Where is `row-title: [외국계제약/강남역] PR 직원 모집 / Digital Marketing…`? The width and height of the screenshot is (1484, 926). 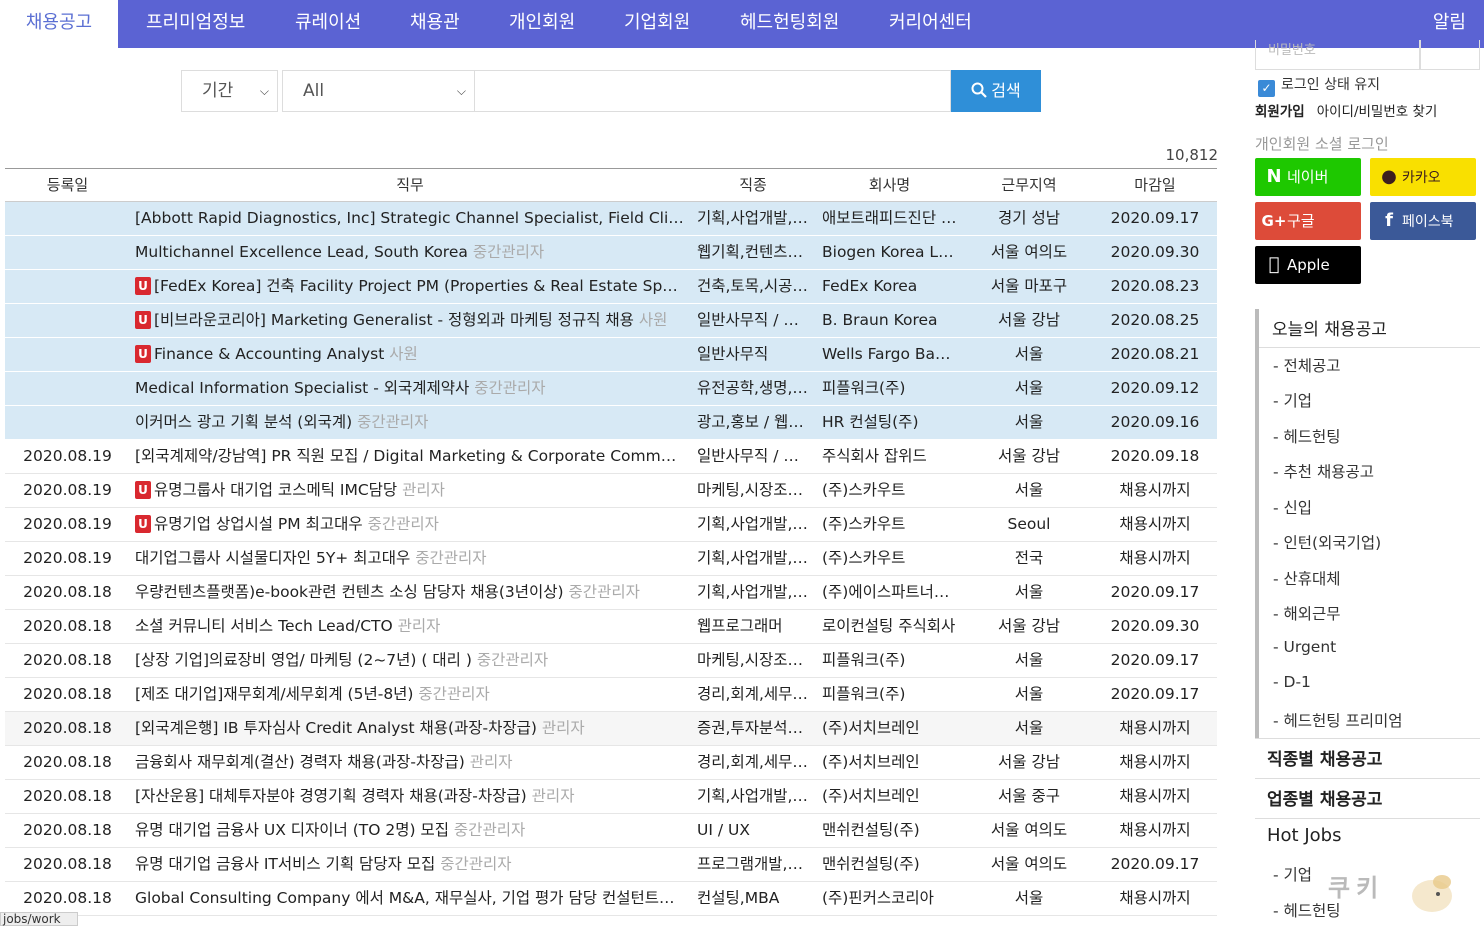
row-title: [외국계제약/강남역] PR 직원 모집 / Digital Marketing… is located at coordinates (410, 456).